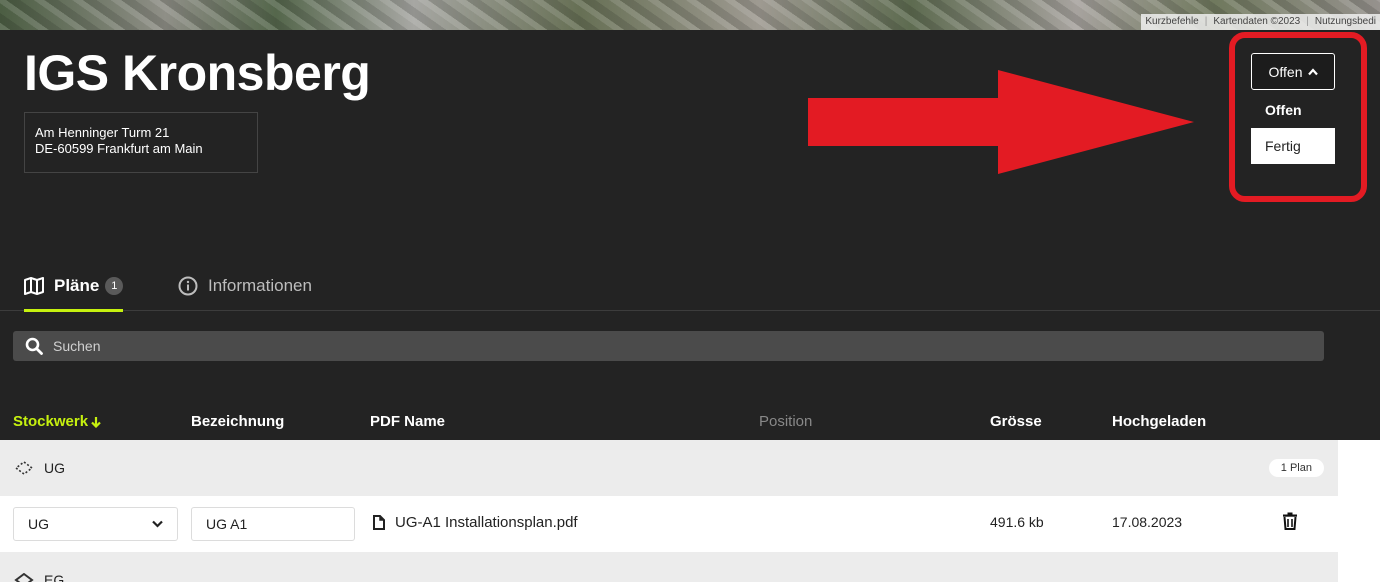 The height and width of the screenshot is (582, 1380). Describe the element at coordinates (1159, 421) in the screenshot. I see `column-header-uploaded: Hochgeladen` at that location.